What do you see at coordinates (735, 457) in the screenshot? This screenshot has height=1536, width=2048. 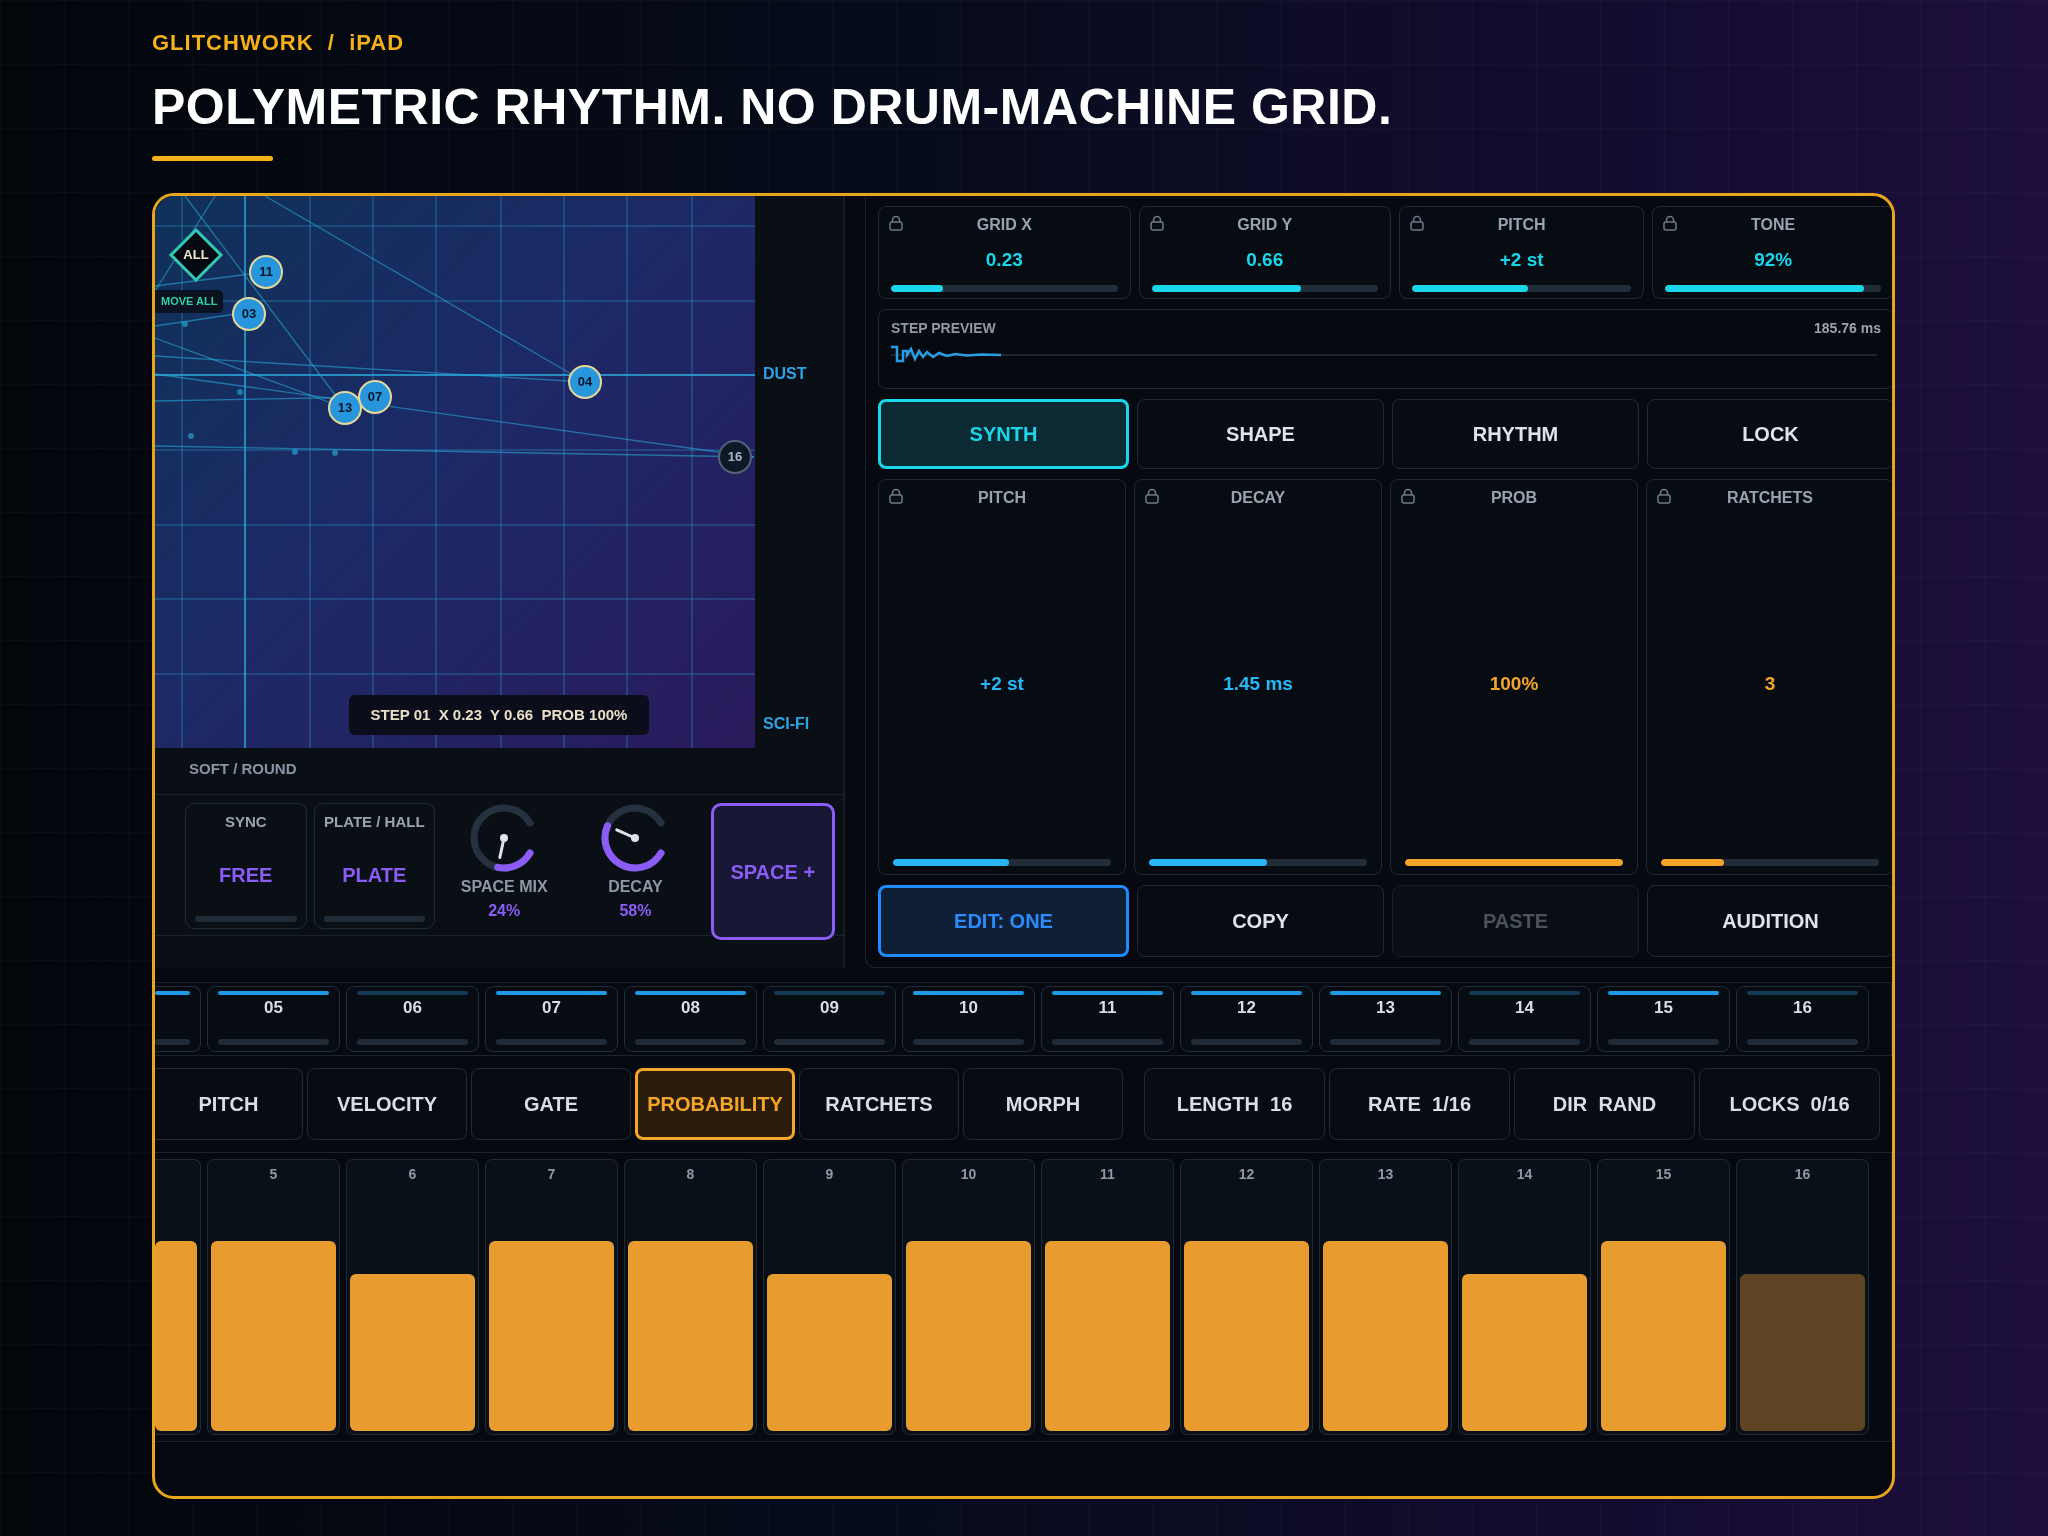 I see `step-node: 16` at bounding box center [735, 457].